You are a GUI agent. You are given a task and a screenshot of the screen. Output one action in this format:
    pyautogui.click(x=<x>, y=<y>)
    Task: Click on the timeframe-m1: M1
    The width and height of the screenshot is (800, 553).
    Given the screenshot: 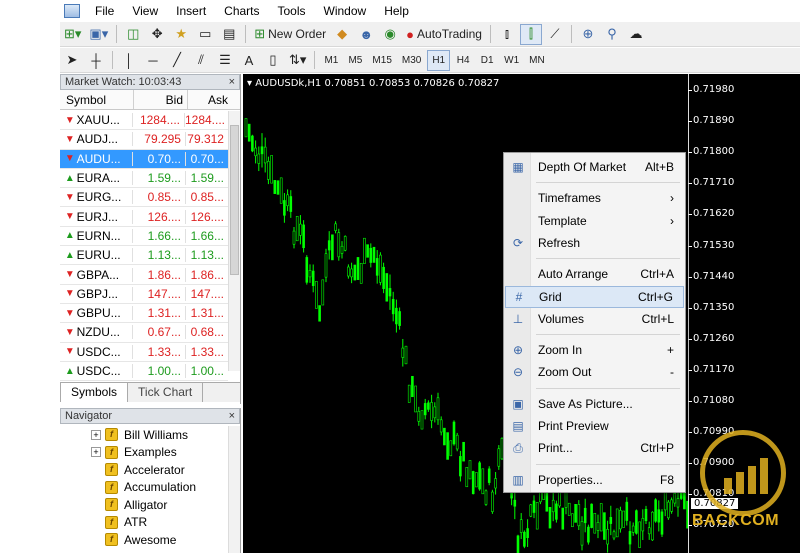 What is the action you would take?
    pyautogui.click(x=331, y=60)
    